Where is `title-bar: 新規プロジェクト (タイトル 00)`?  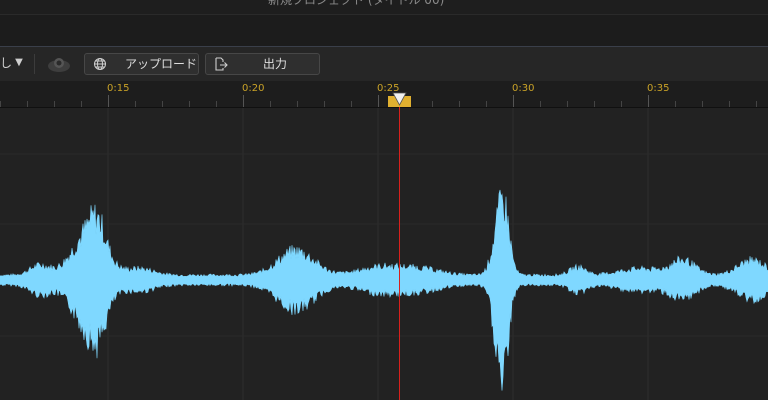 title-bar: 新規プロジェクト (タイトル 00) is located at coordinates (384, 7).